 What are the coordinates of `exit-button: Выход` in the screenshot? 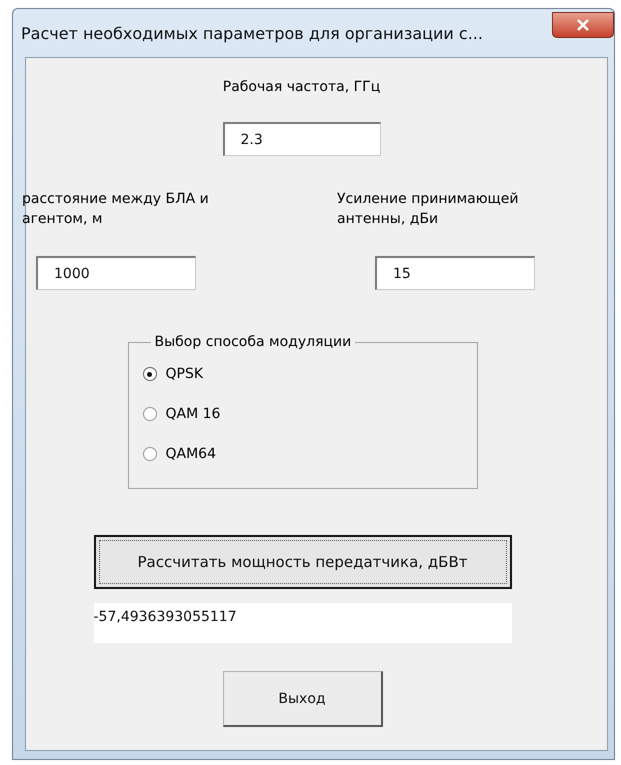 It's located at (302, 699).